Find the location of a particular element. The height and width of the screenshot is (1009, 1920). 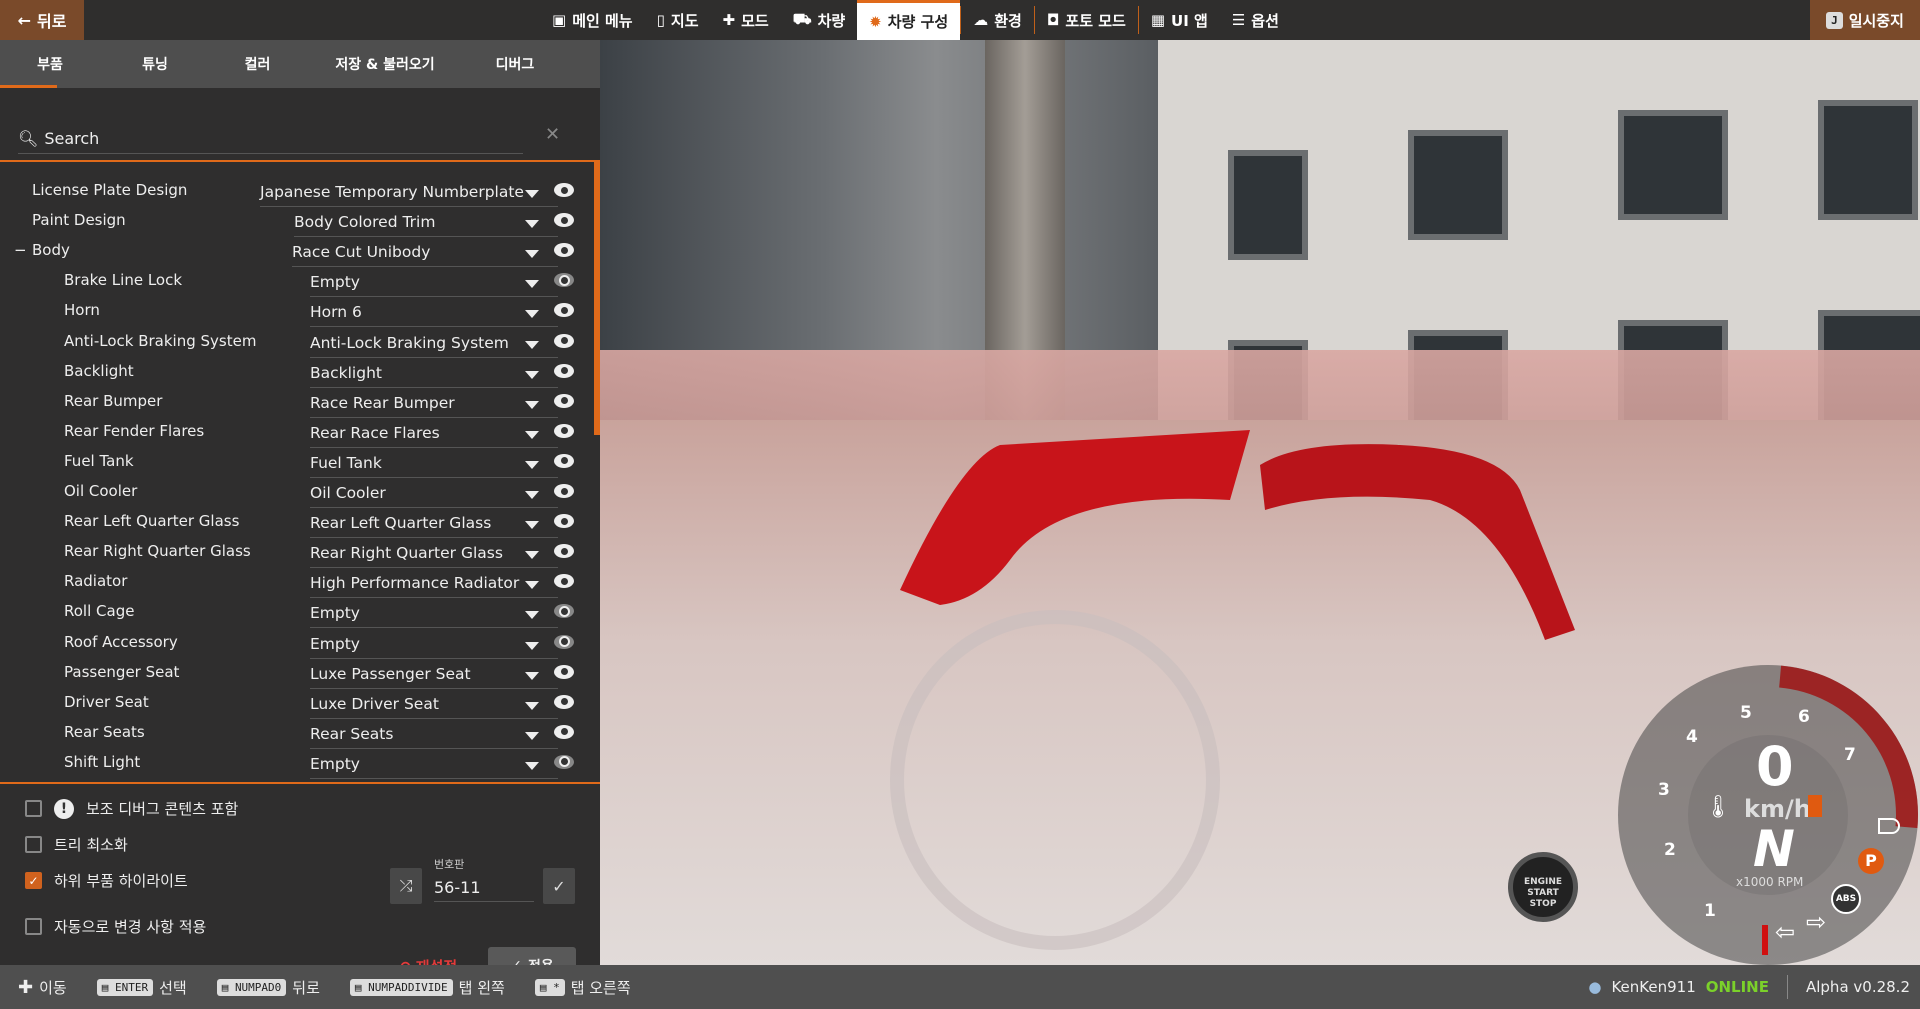

back-button: ← 뒤로 is located at coordinates (42, 20).